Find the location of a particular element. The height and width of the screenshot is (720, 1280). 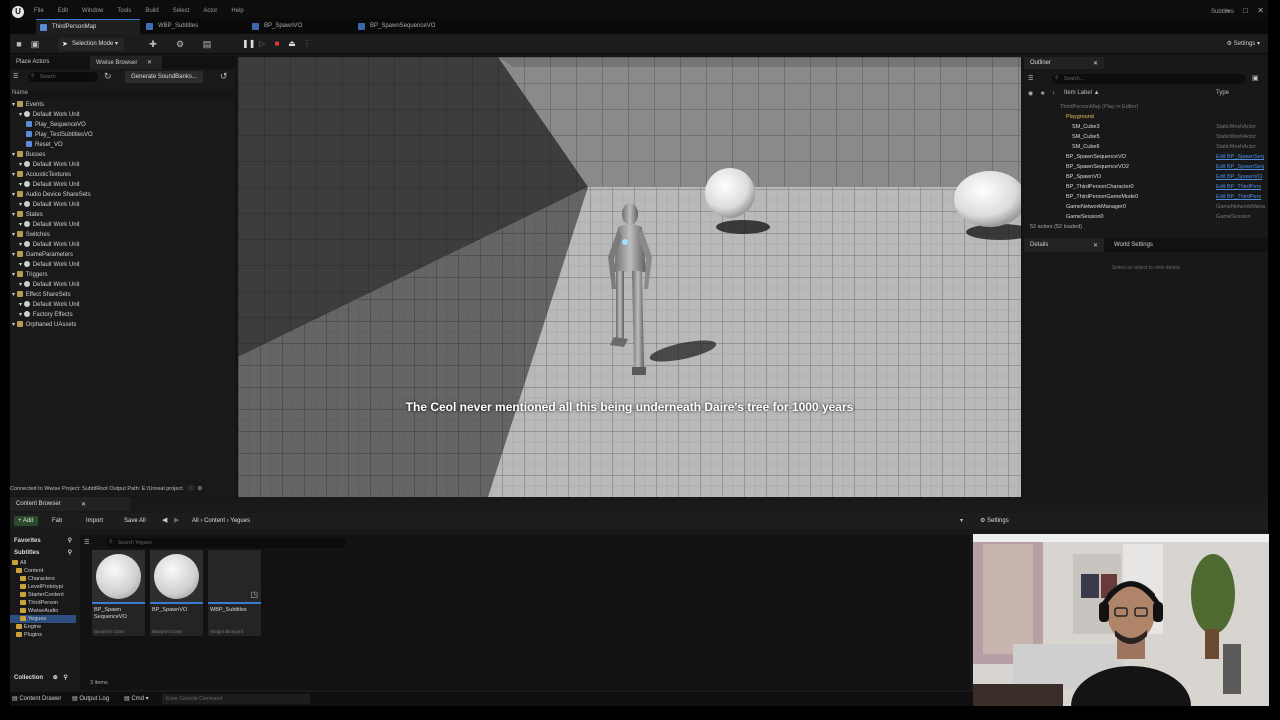

cinematics-icon: ▤ is located at coordinates (207, 44).